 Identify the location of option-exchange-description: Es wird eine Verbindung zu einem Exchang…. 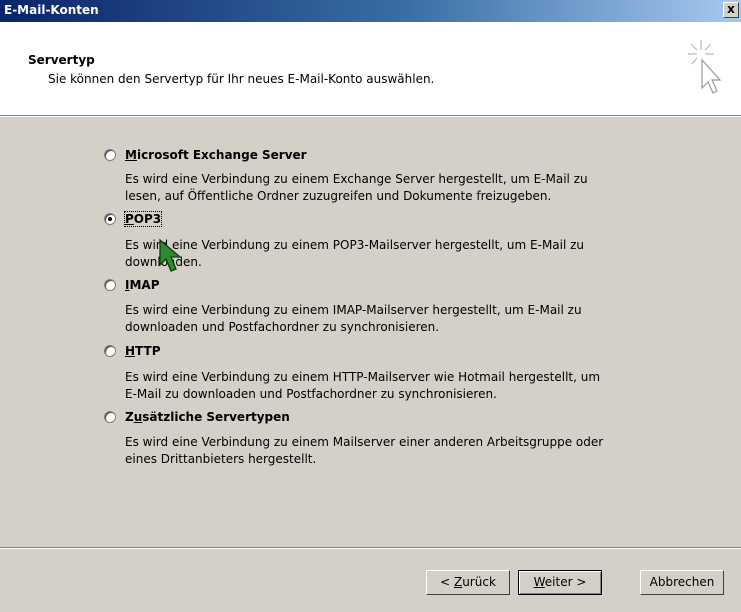
(356, 187).